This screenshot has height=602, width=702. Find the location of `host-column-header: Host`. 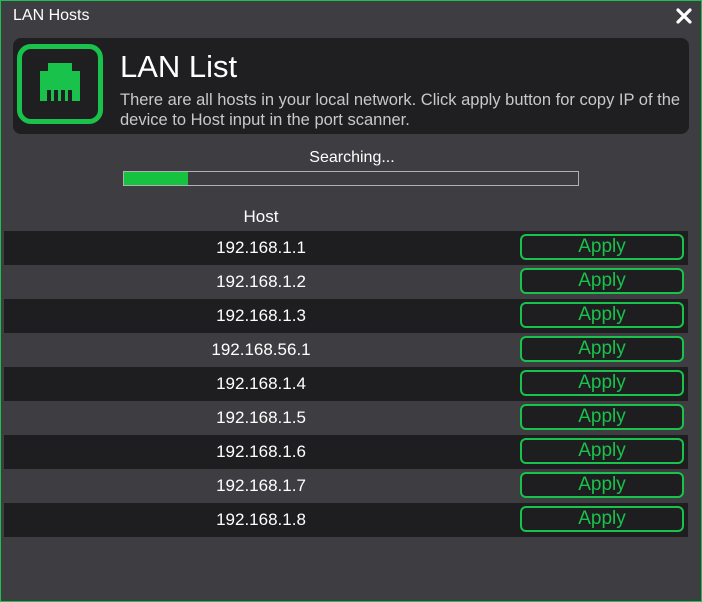

host-column-header: Host is located at coordinates (261, 216).